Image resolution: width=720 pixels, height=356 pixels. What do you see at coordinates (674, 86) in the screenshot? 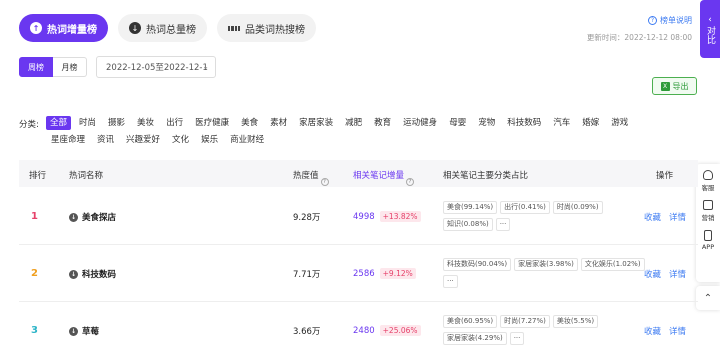
I see `export-button: X 导出` at bounding box center [674, 86].